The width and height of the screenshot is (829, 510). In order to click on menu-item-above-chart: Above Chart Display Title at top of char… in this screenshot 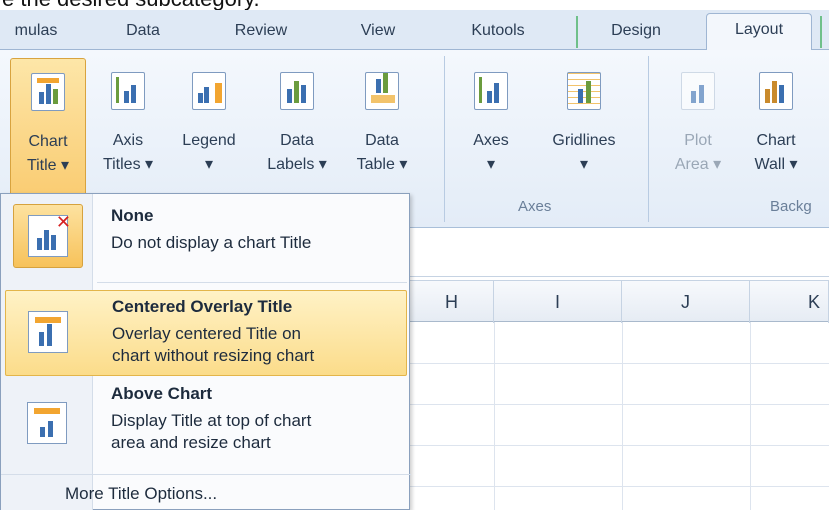, I will do `click(206, 425)`.